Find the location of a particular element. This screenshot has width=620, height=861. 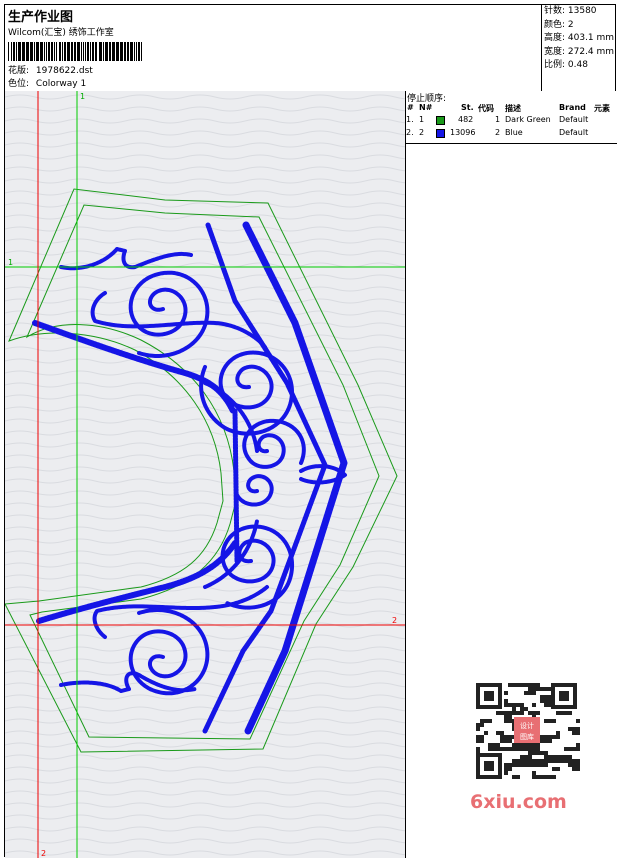

col-header-needle: N# is located at coordinates (426, 107).